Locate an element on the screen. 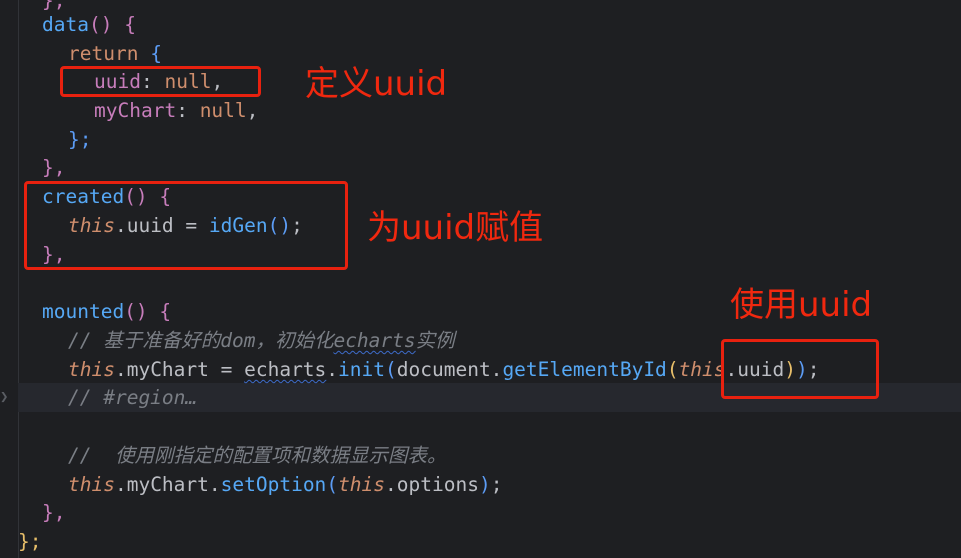  code-line-export-close: }; is located at coordinates (30, 541).